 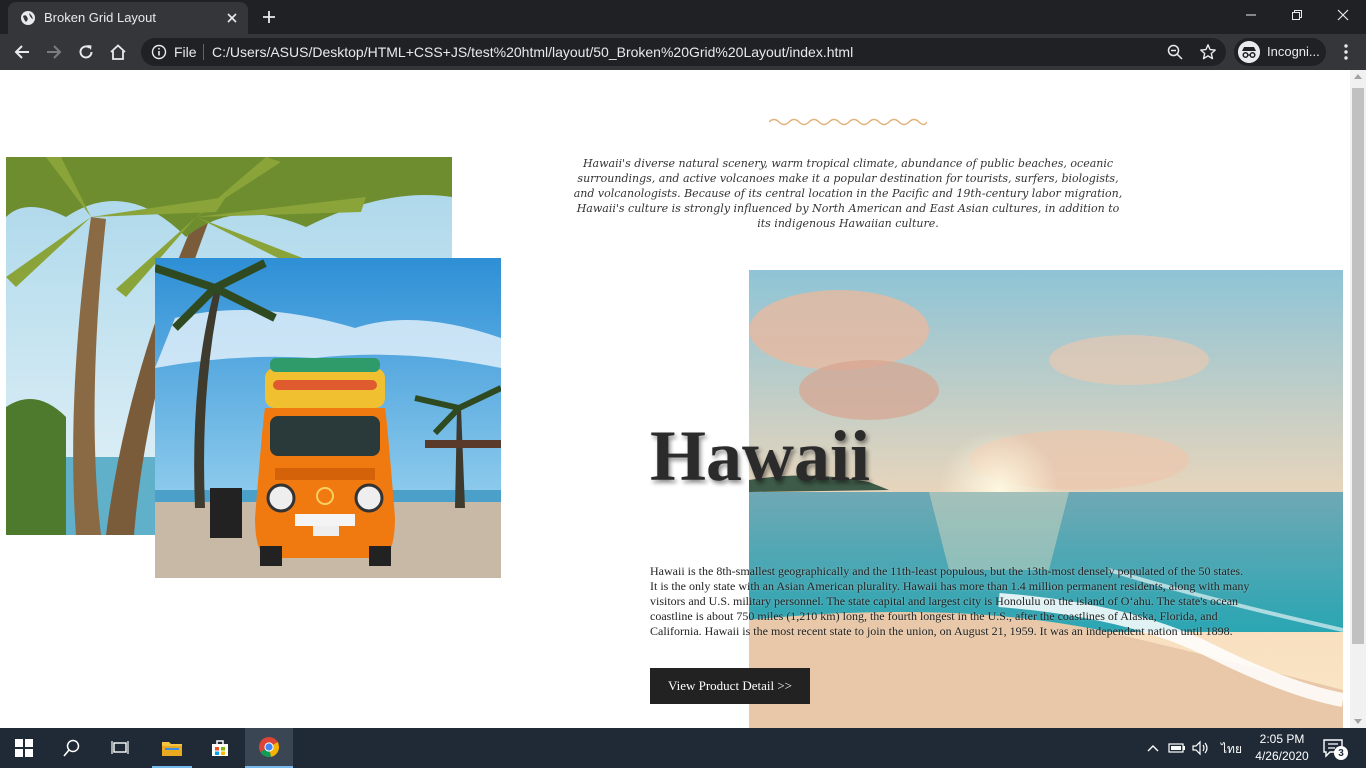 I want to click on chrome-button, so click(x=269, y=748).